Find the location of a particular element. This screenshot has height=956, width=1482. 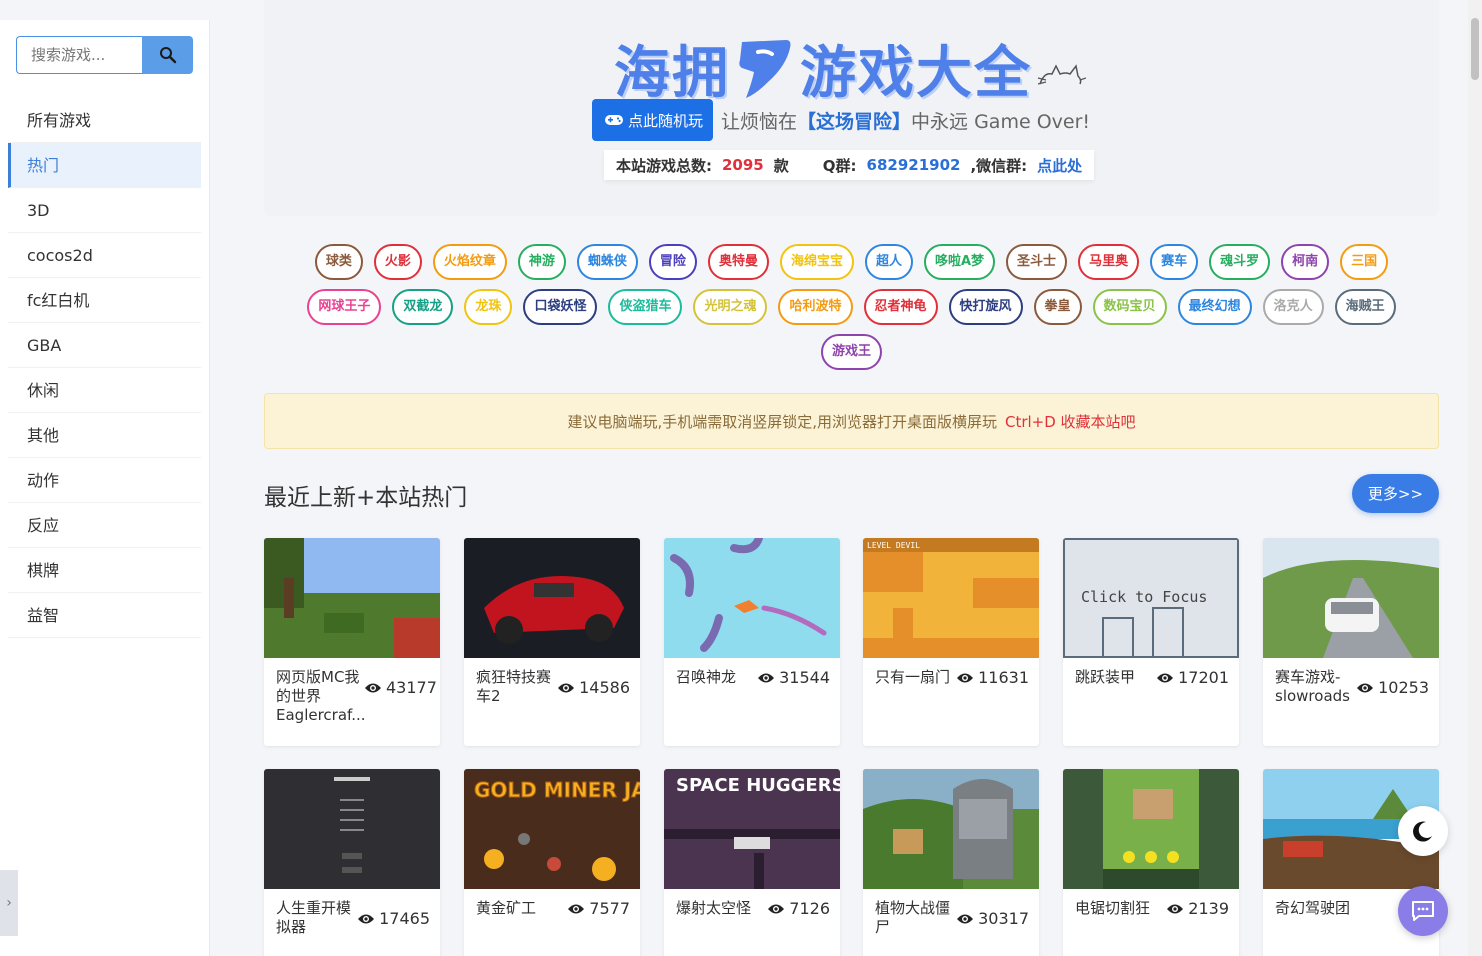

sidebar-item-casual: 休闲 is located at coordinates (104, 390).